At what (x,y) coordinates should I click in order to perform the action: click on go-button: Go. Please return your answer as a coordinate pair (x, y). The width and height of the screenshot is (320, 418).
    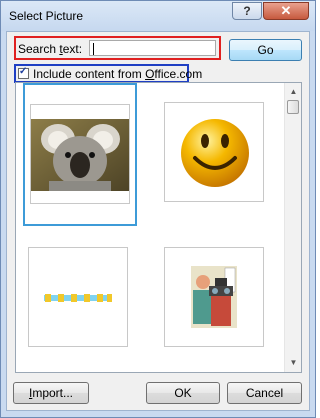
    Looking at the image, I should click on (265, 50).